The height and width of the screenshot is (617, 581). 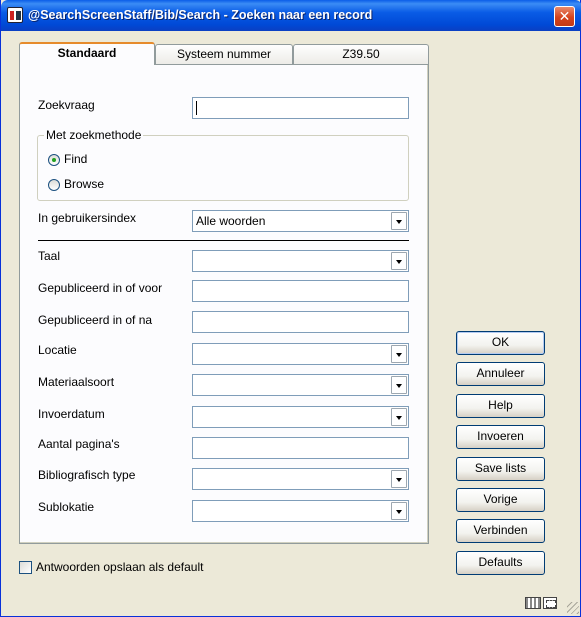 What do you see at coordinates (71, 414) in the screenshot?
I see `invoerdatum-label: Invoerdatum` at bounding box center [71, 414].